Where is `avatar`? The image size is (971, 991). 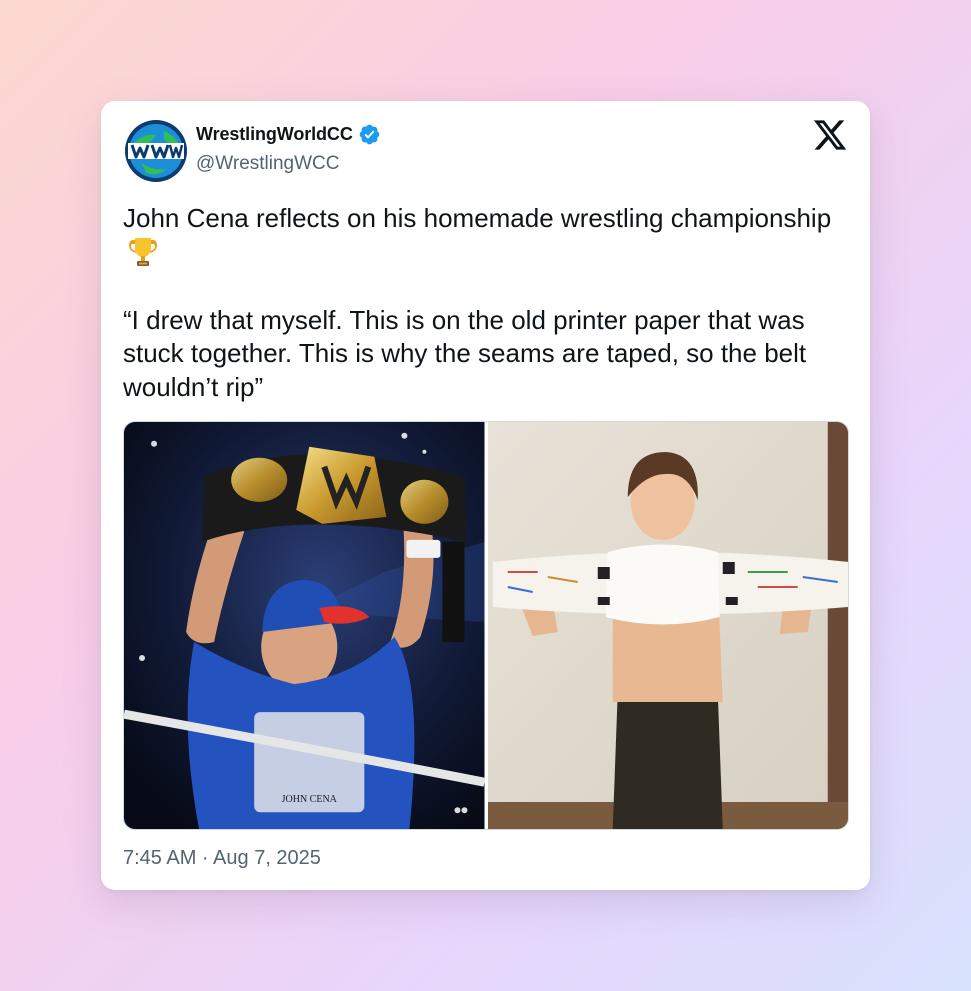 avatar is located at coordinates (156, 151).